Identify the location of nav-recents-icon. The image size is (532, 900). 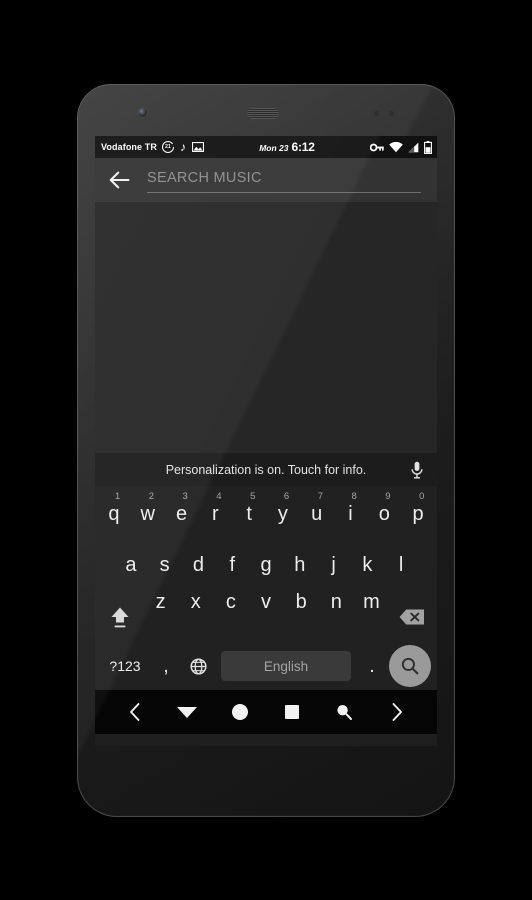
(292, 712).